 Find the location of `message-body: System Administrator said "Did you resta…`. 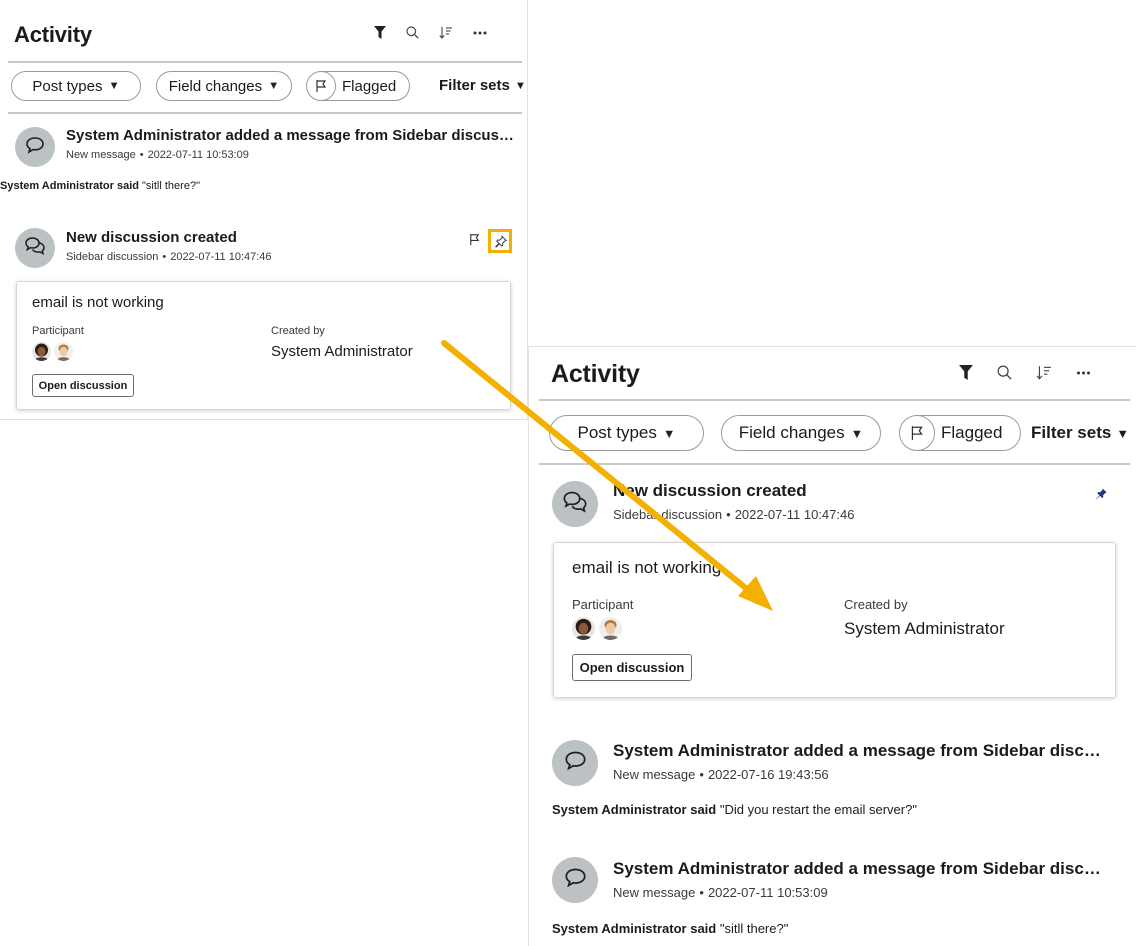

message-body: System Administrator said "Did you resta… is located at coordinates (734, 809).